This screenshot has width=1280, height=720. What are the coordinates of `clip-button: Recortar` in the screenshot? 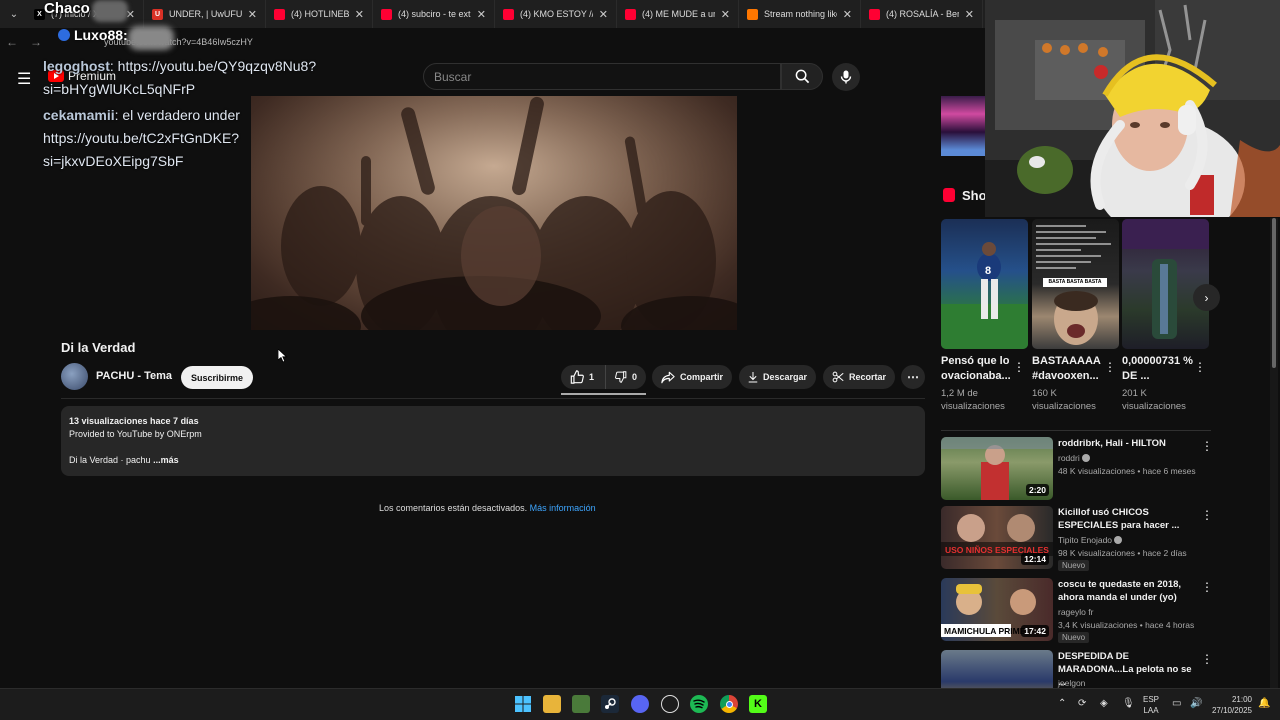 It's located at (859, 377).